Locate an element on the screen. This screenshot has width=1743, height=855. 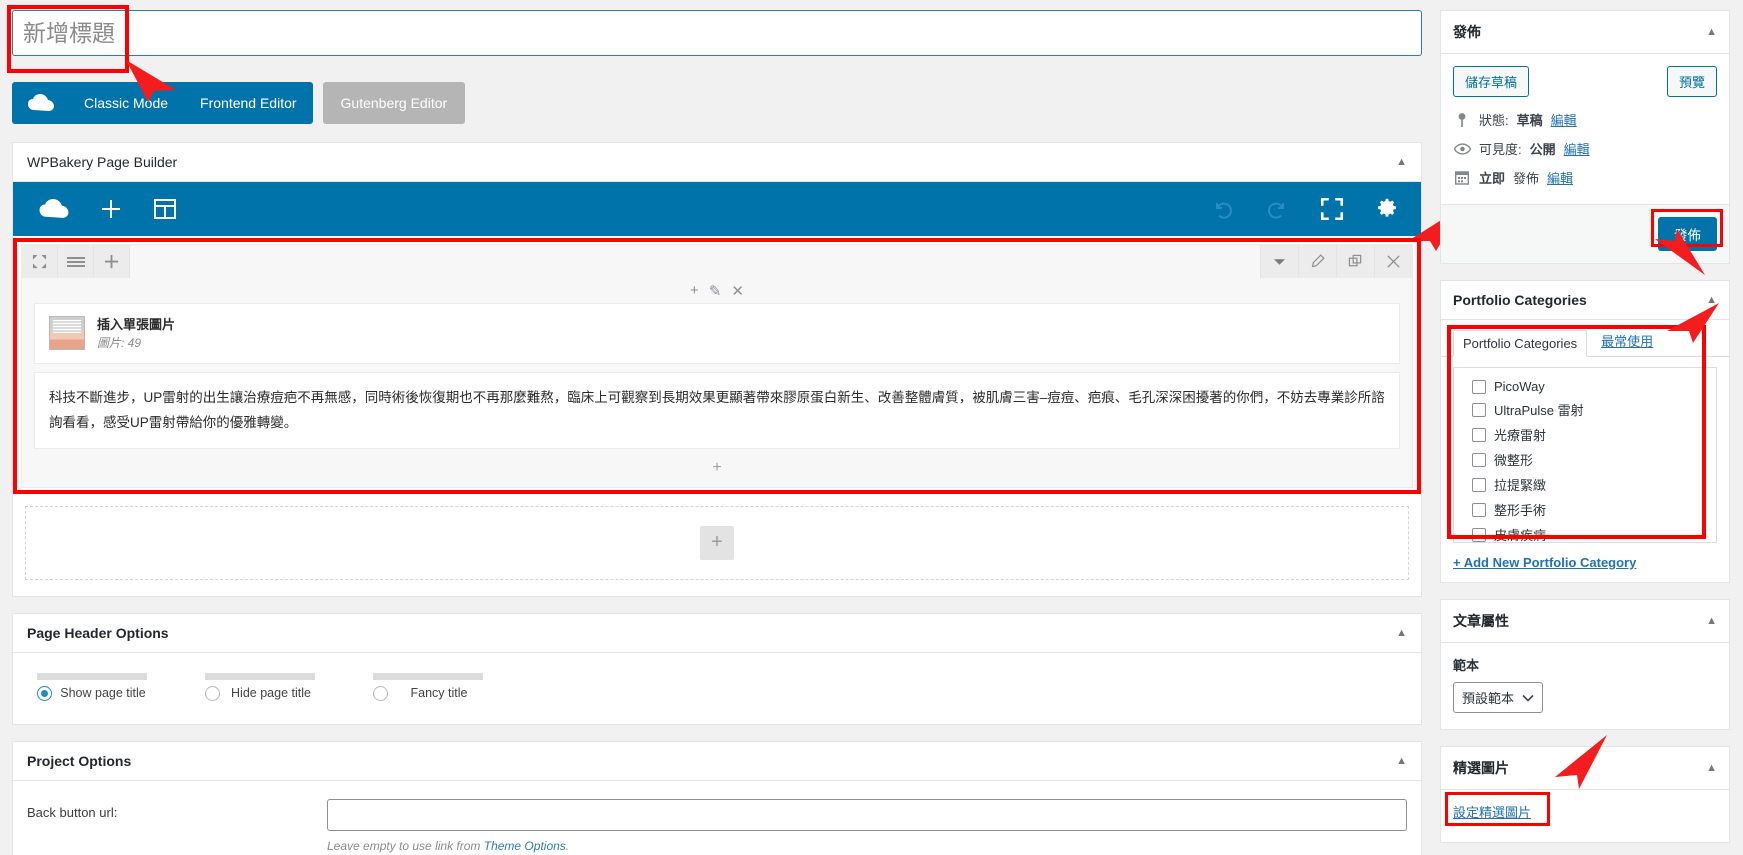
chevron-down-icon is located at coordinates (1279, 261).